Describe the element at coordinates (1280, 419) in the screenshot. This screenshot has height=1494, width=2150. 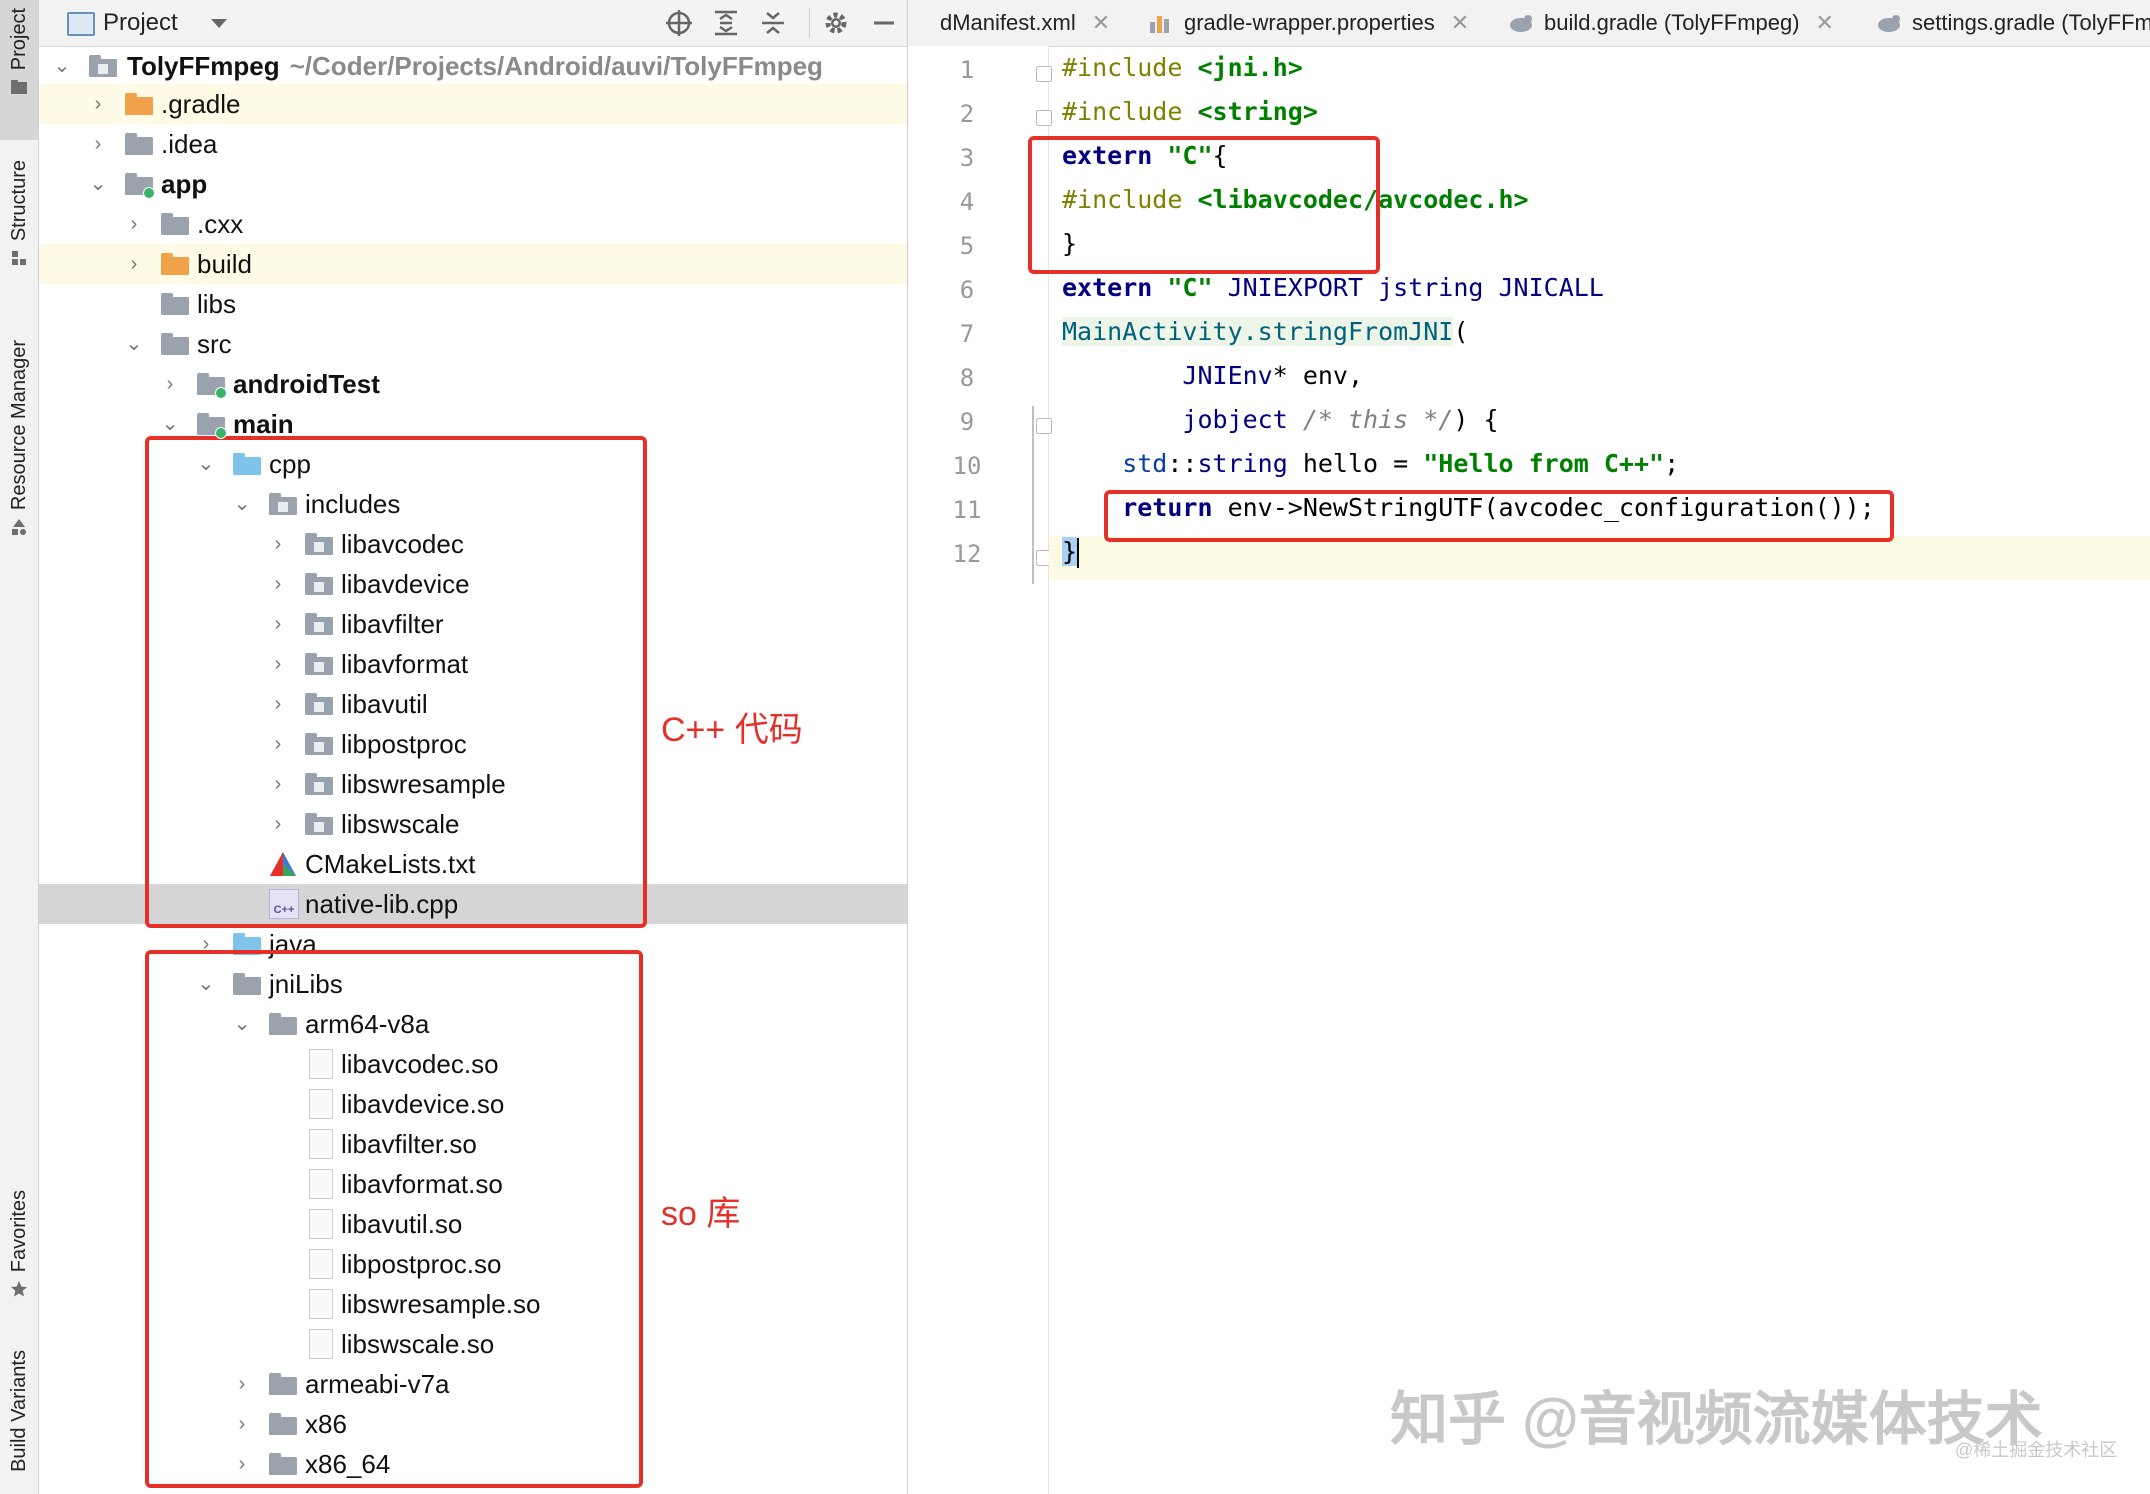
I see `code-line-9: jobject /* this */) {` at that location.